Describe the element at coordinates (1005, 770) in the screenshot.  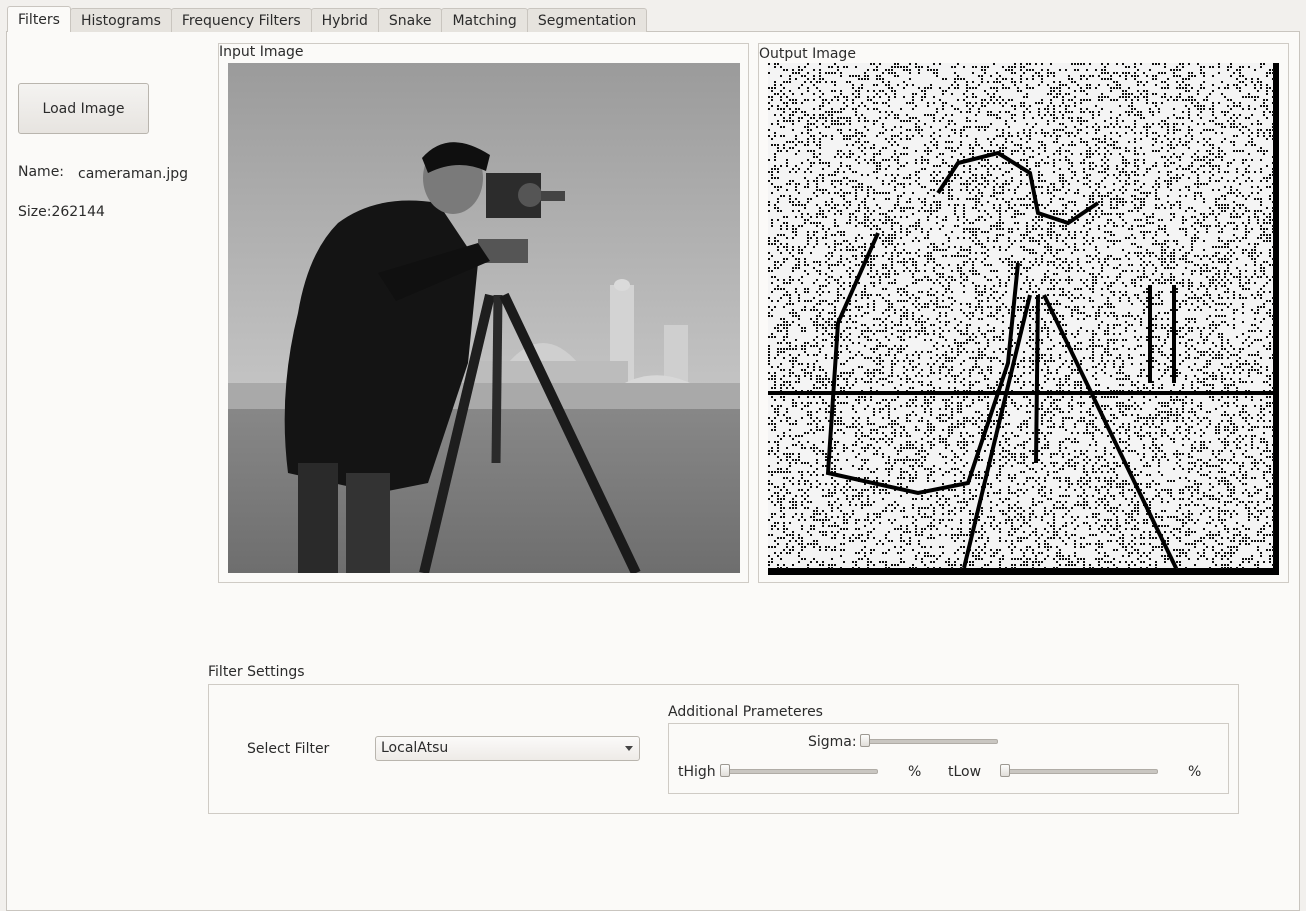
I see `tlow-slider-handle` at that location.